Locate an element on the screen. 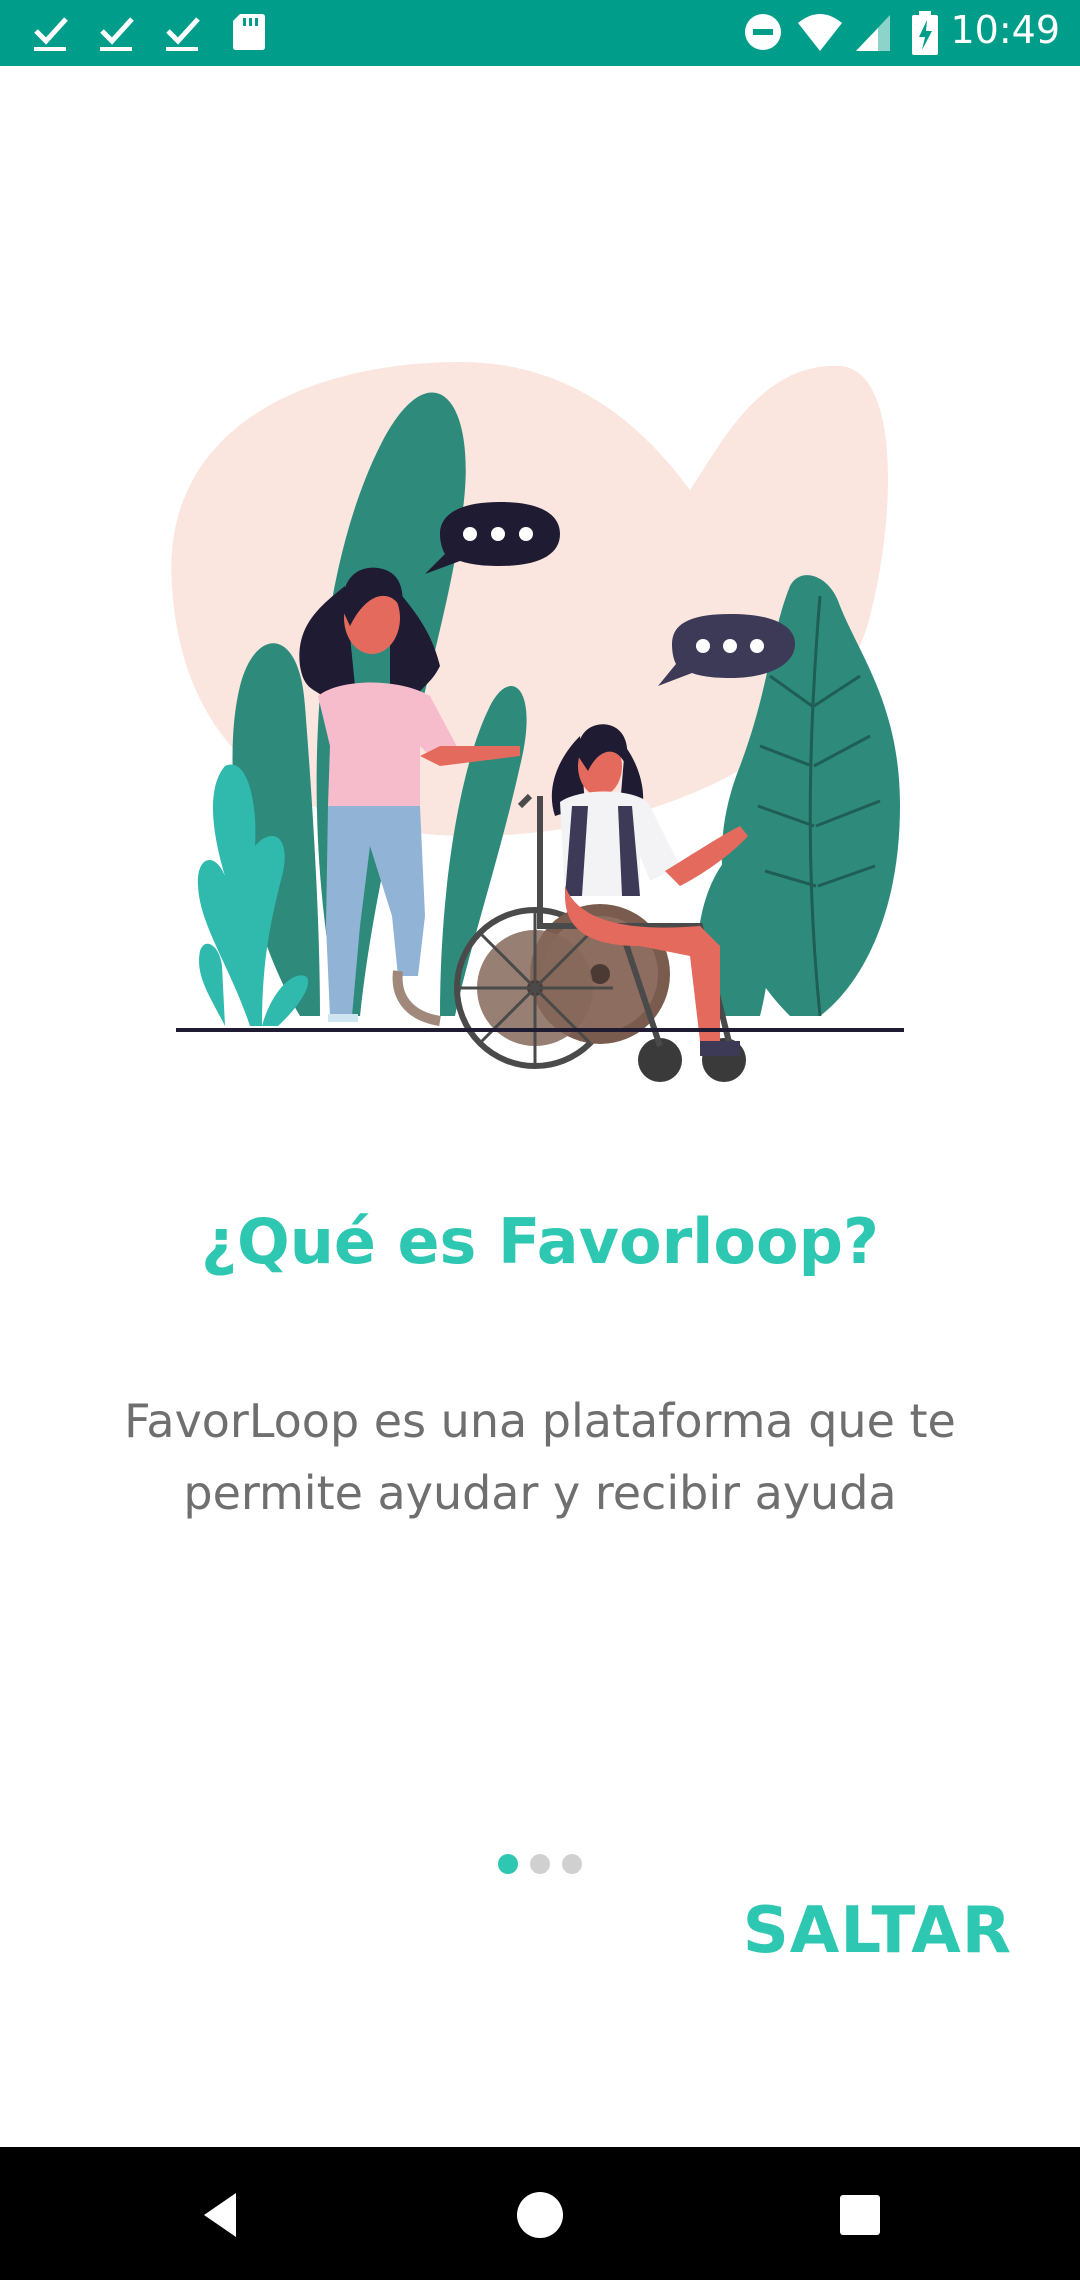  wifi-icon is located at coordinates (820, 32).